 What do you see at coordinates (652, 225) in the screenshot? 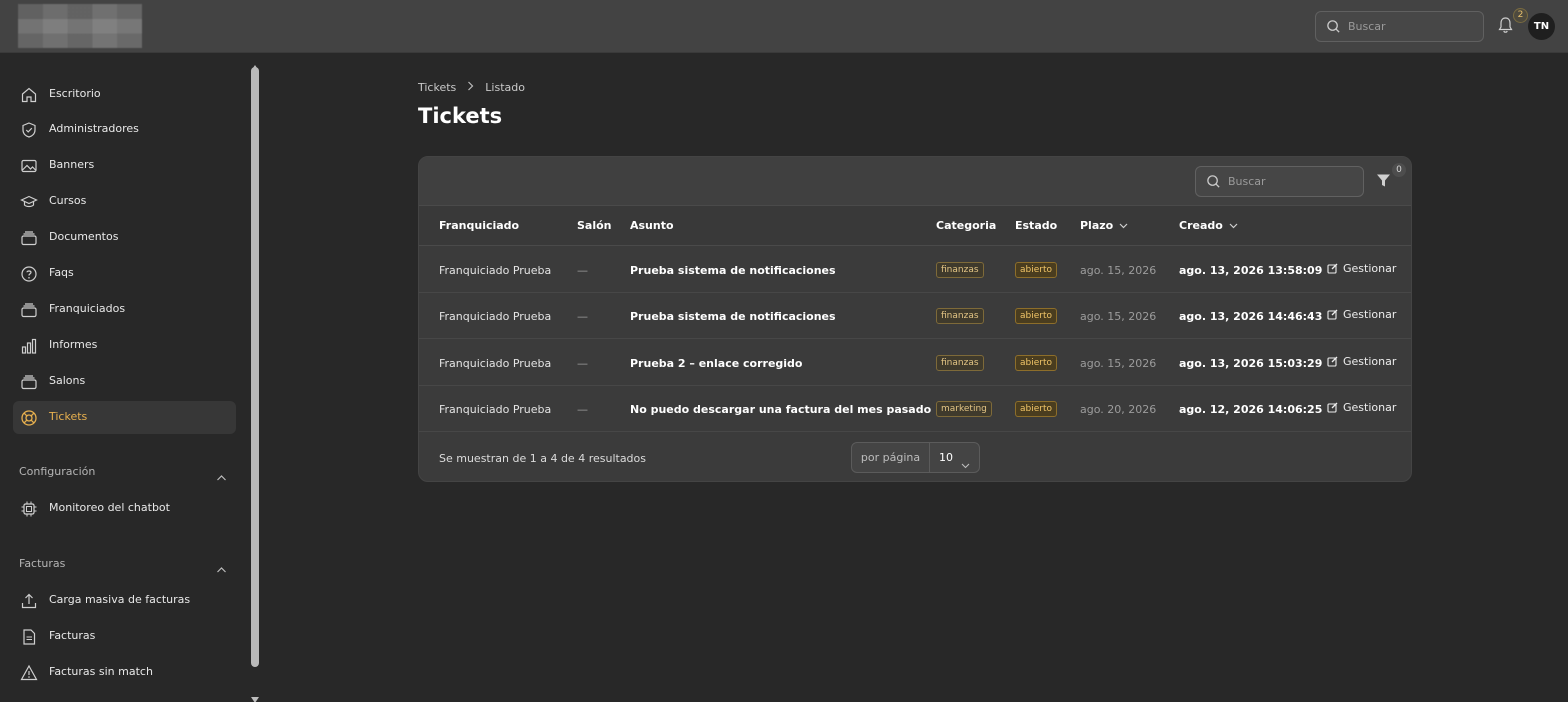
I see `column-header-asunto: Asunto` at bounding box center [652, 225].